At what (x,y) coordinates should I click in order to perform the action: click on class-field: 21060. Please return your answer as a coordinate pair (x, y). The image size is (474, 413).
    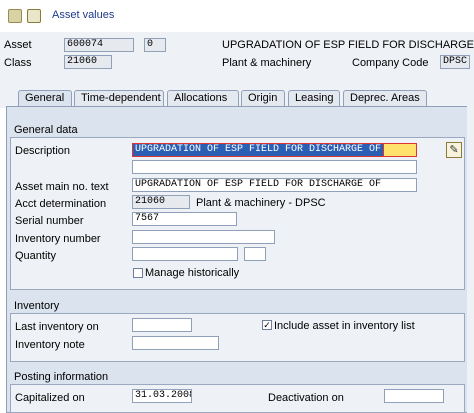
    Looking at the image, I should click on (88, 62).